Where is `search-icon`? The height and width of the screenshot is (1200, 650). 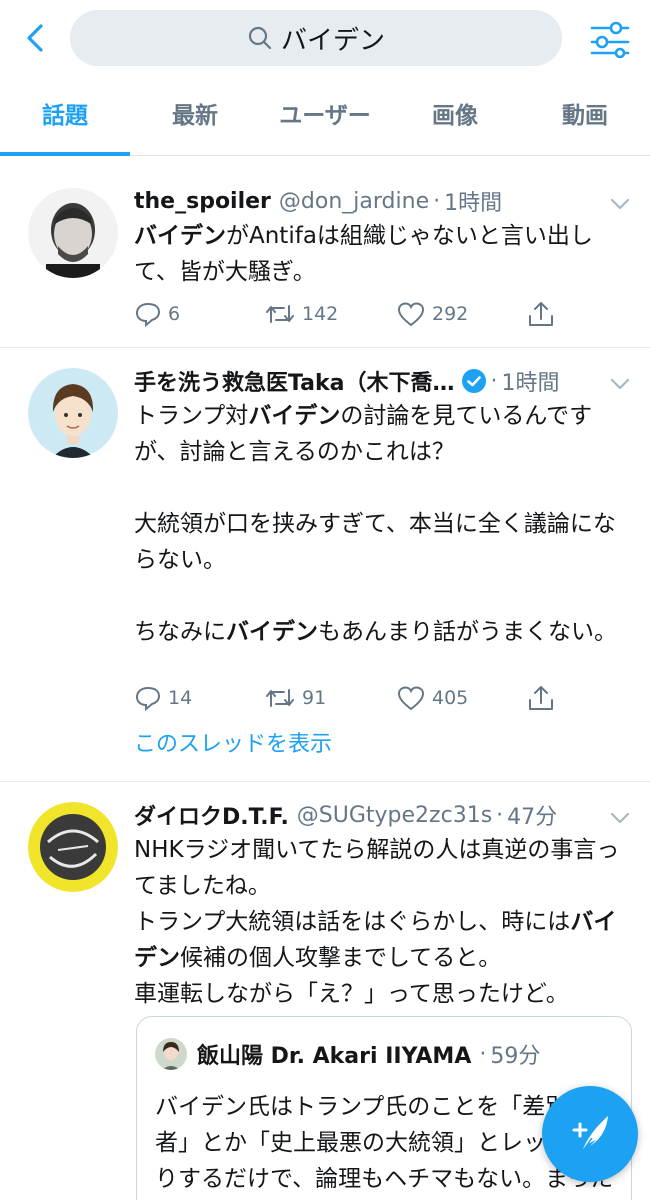 search-icon is located at coordinates (260, 38).